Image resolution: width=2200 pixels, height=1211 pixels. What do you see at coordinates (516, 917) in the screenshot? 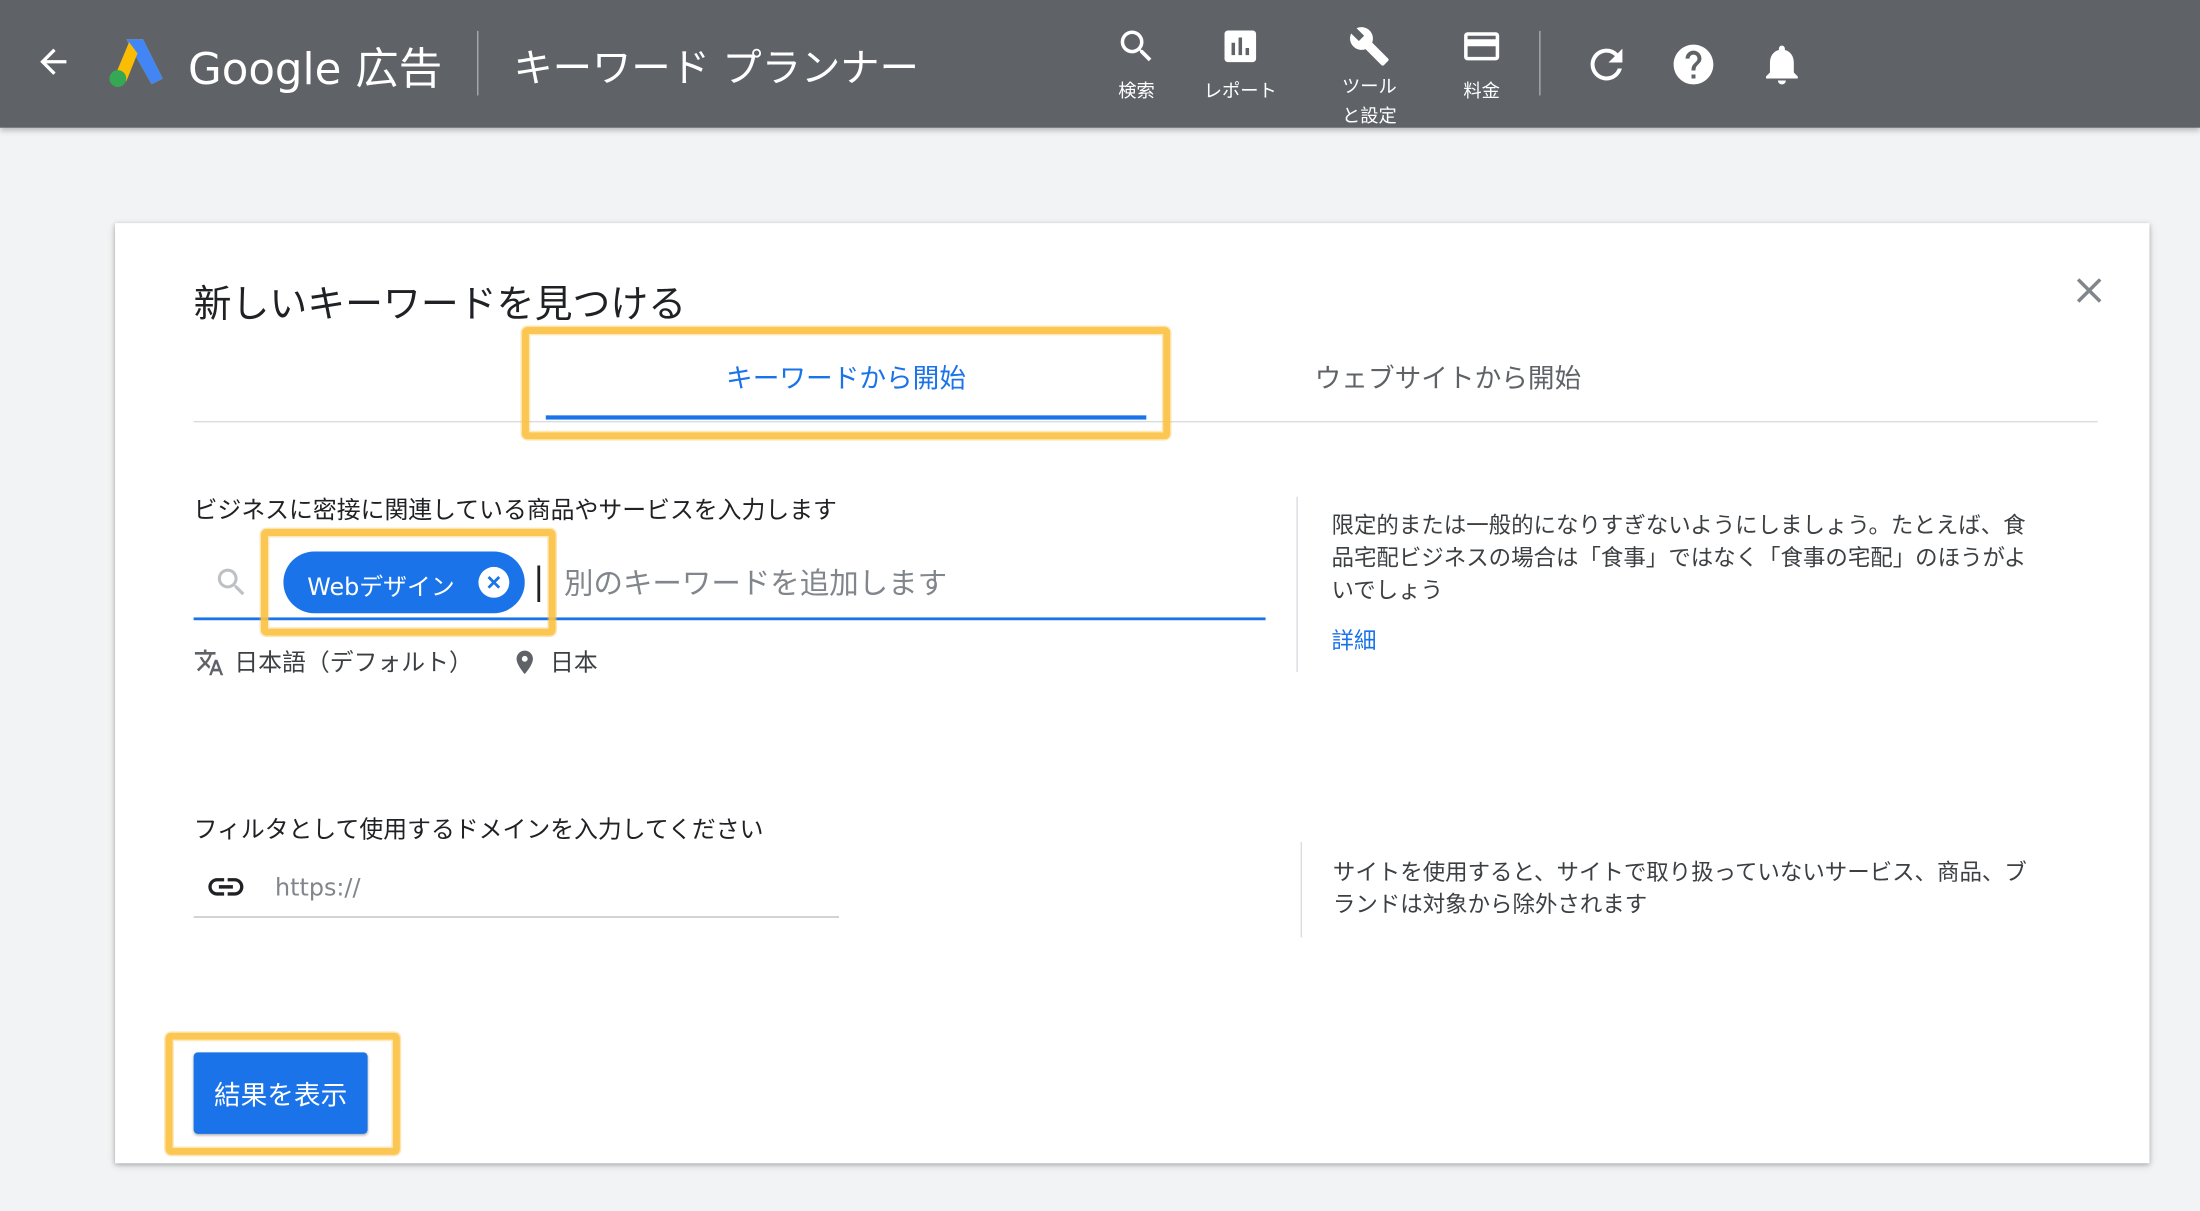
I see `domain-input-underline` at bounding box center [516, 917].